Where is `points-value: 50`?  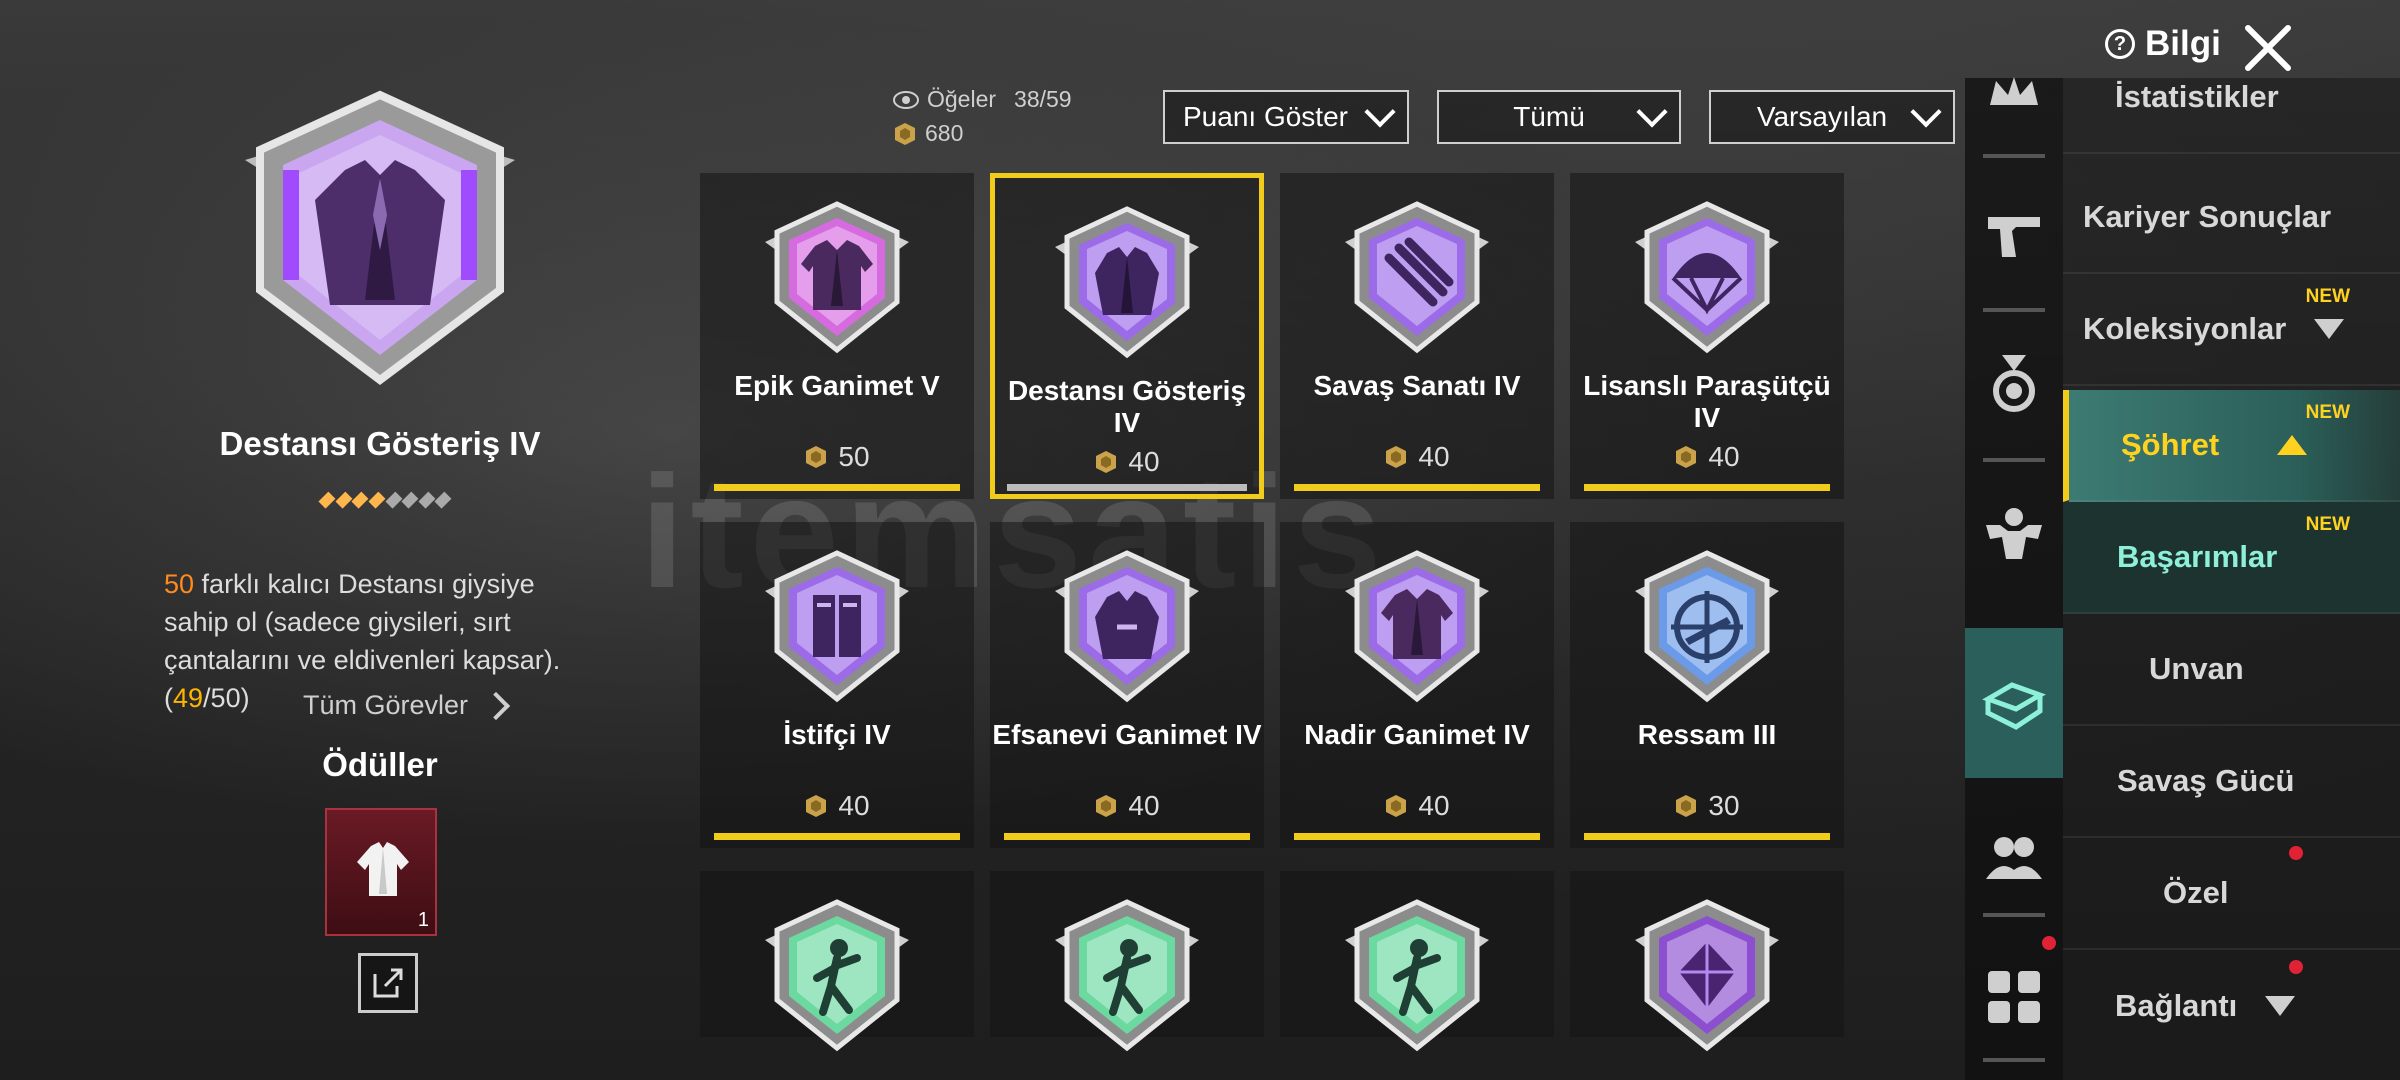
points-value: 50 is located at coordinates (854, 456).